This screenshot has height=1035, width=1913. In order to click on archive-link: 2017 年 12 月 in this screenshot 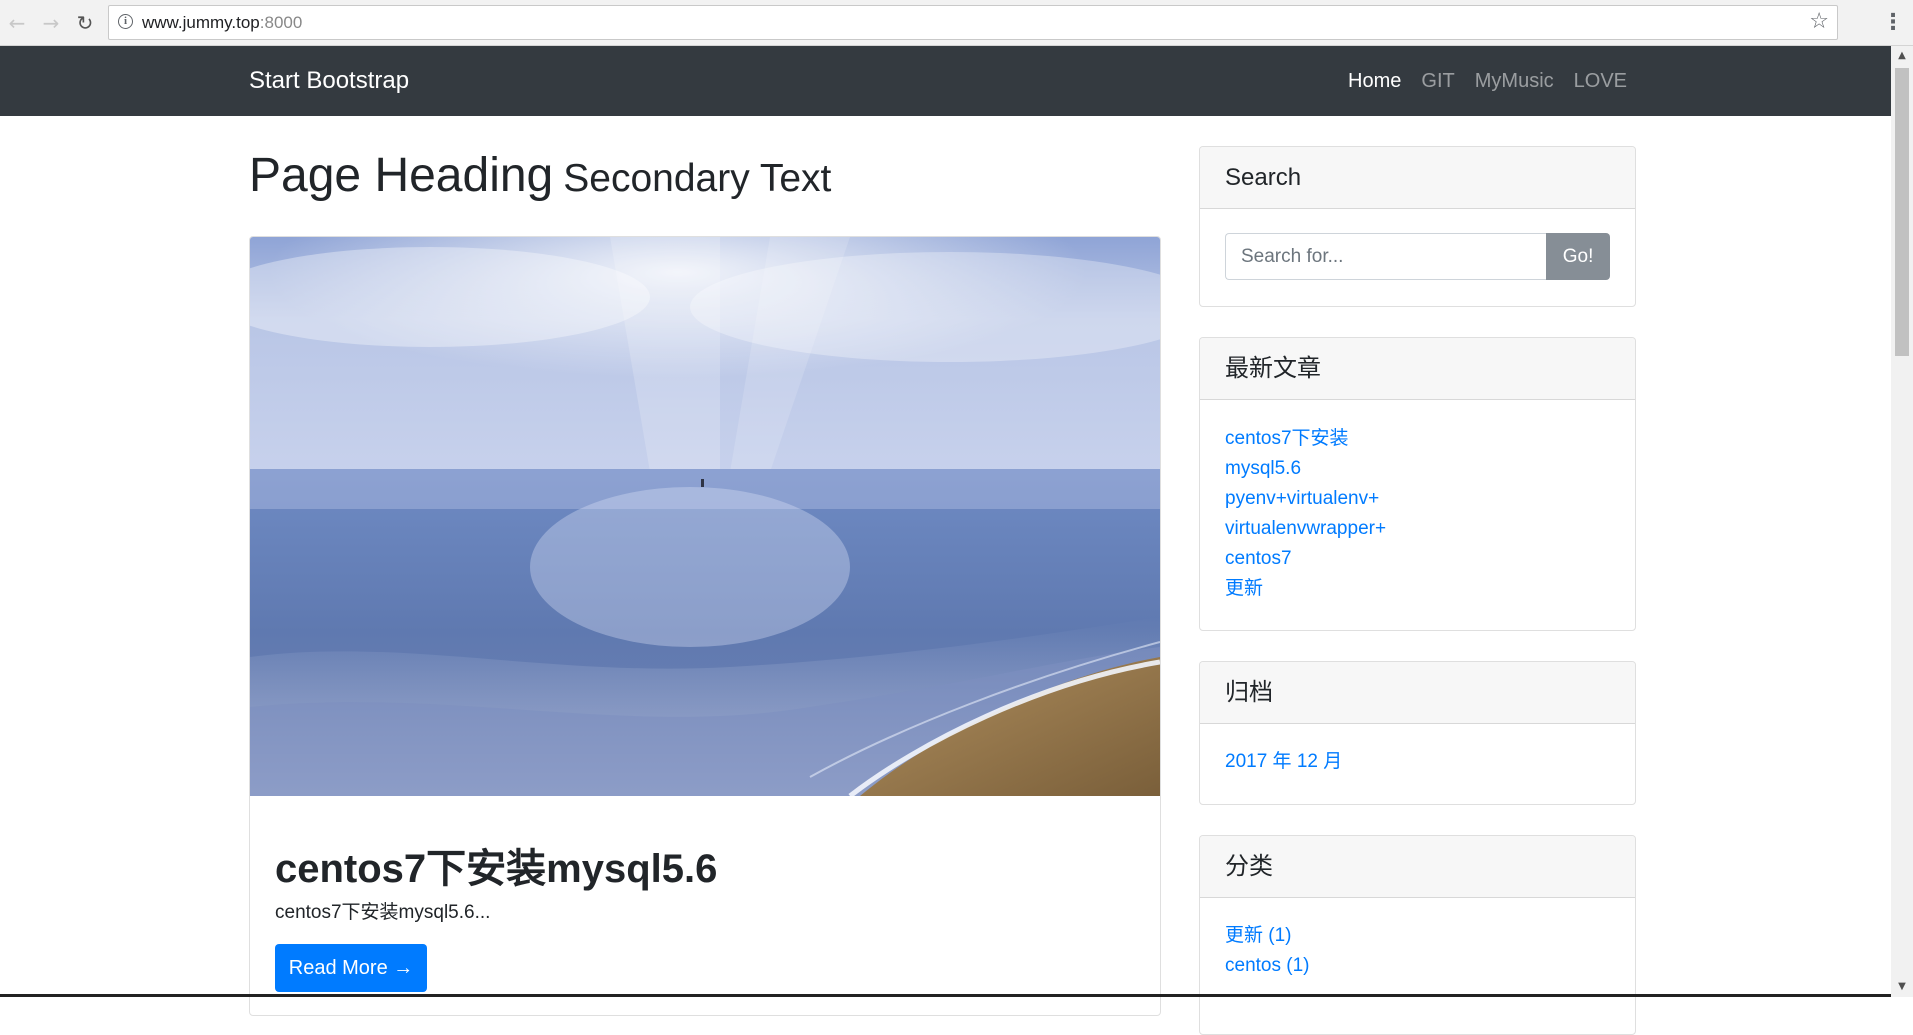, I will do `click(1417, 762)`.